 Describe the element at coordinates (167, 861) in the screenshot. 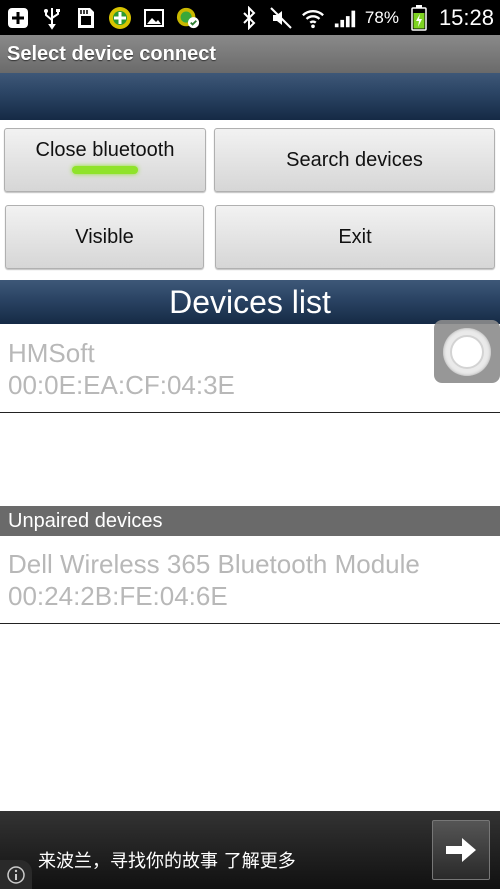

I see `ad-text: 来波兰，寻找你的故事 了解更多` at that location.